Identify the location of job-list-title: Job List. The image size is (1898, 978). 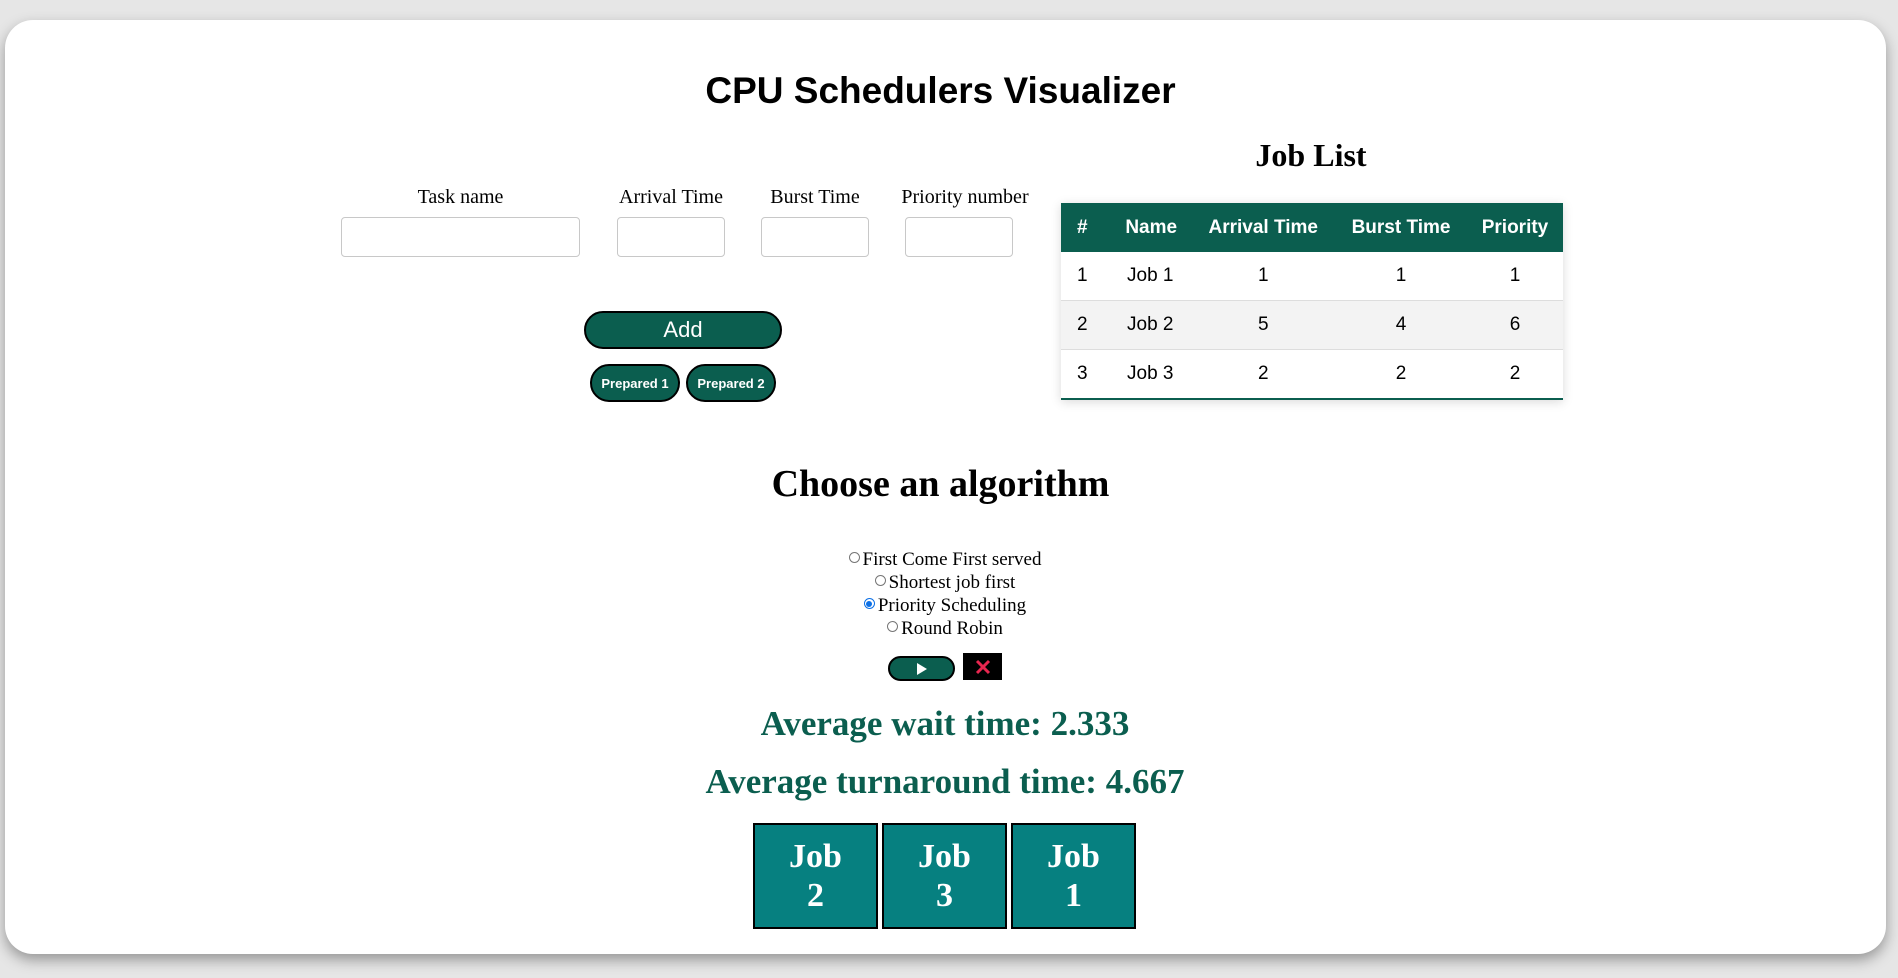
(1311, 155).